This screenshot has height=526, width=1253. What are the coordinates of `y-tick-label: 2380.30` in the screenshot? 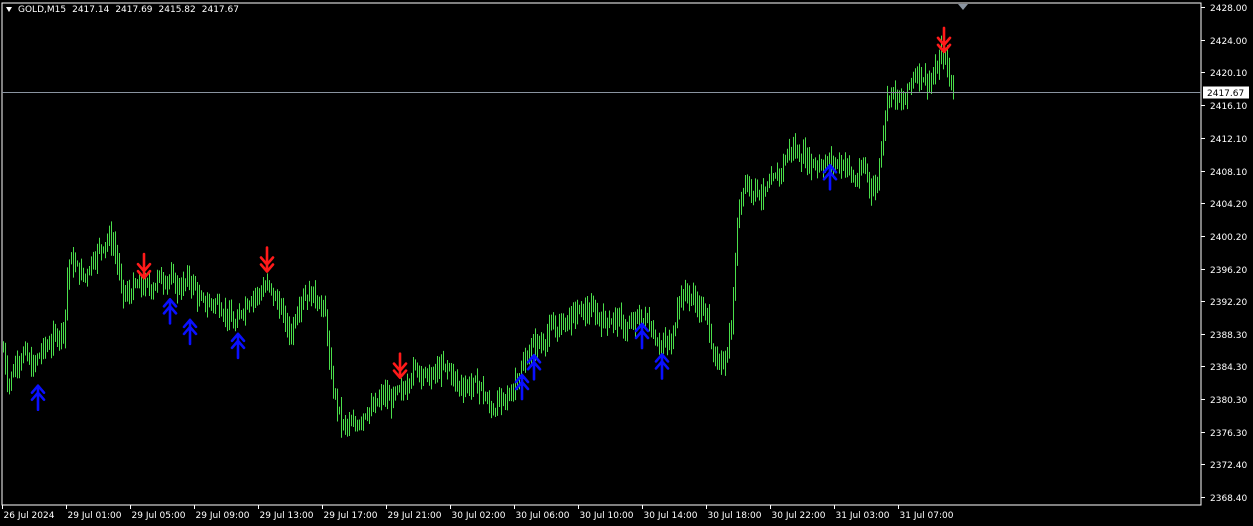 It's located at (1228, 401).